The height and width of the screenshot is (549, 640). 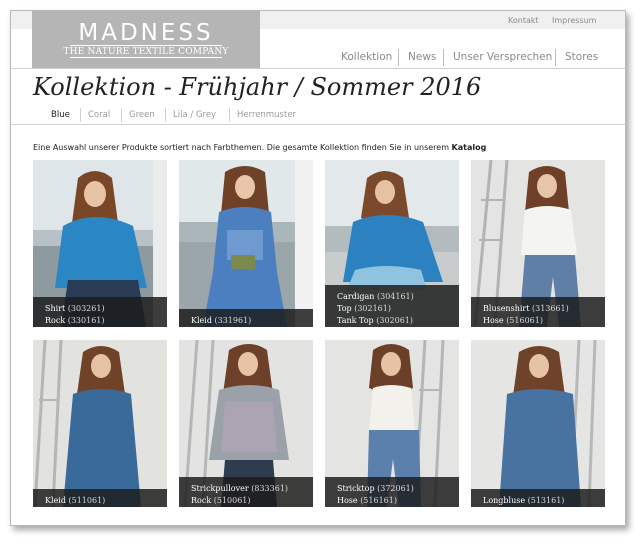 I want to click on nav-item-kollektion: Kollektion, so click(x=366, y=57).